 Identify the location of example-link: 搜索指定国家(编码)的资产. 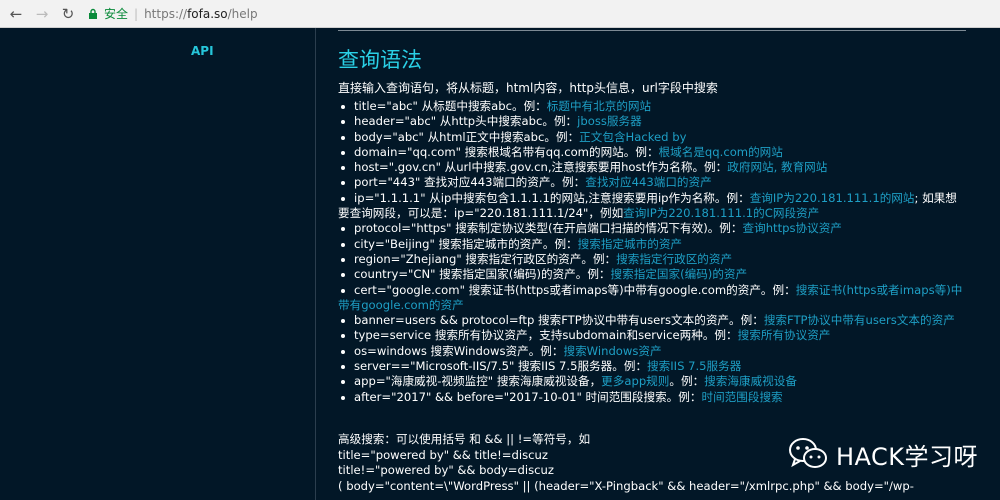
(679, 274).